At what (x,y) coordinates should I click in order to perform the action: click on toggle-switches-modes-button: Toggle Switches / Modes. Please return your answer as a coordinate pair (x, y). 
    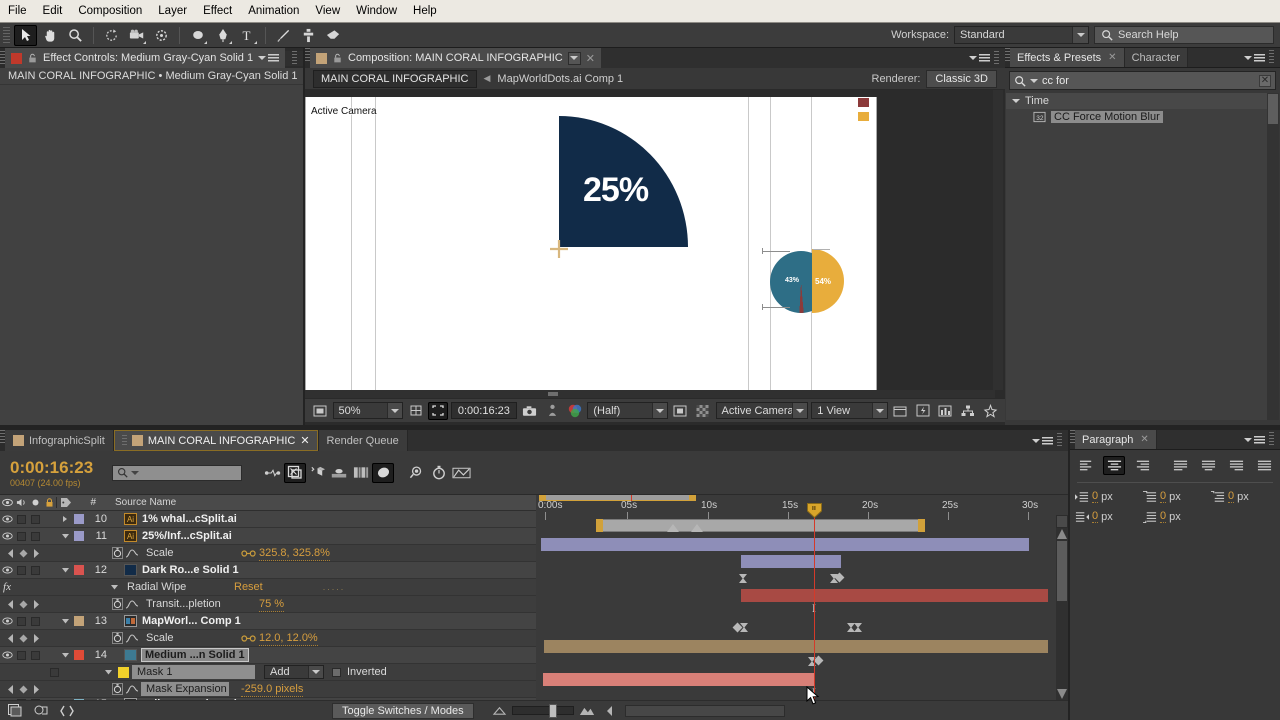
    Looking at the image, I should click on (403, 710).